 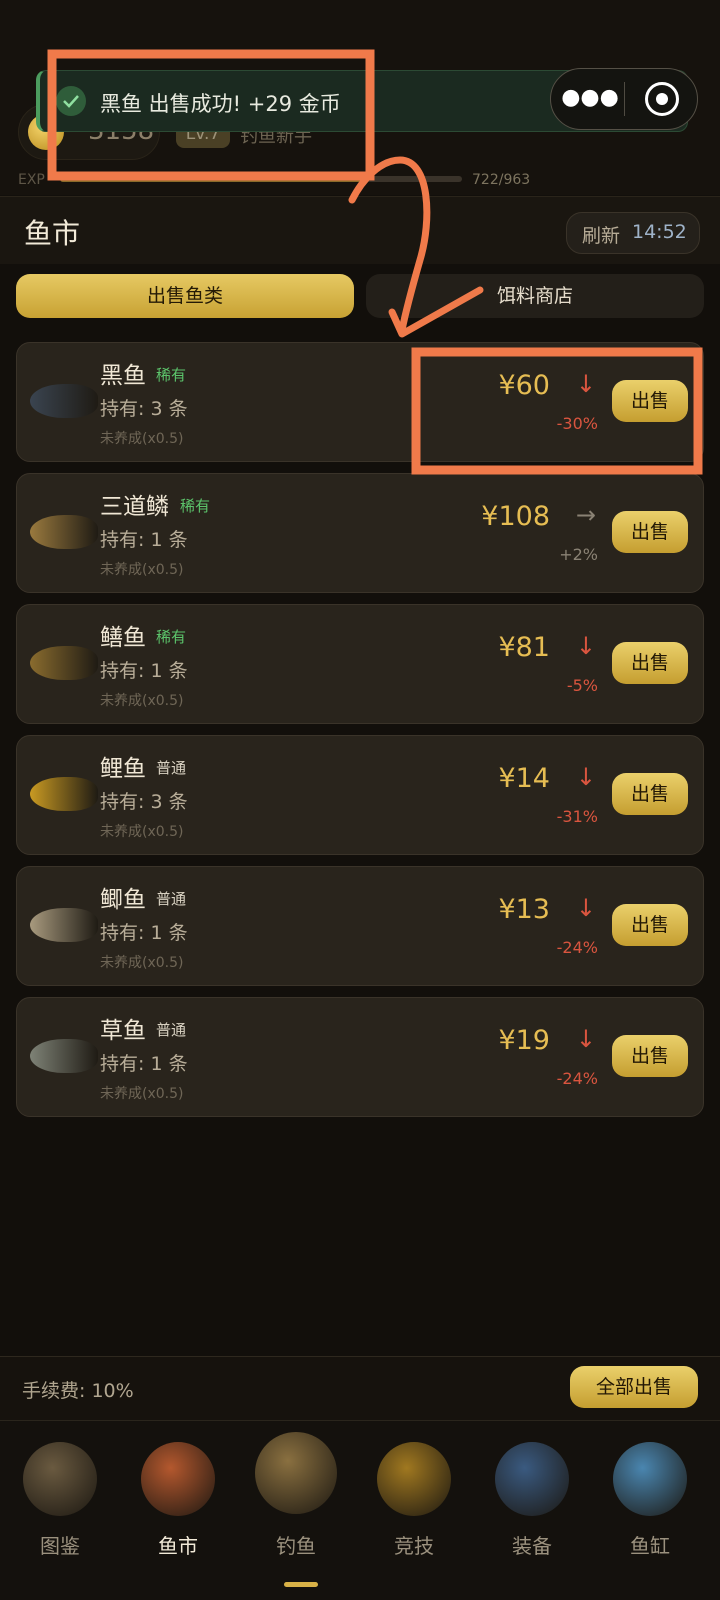 I want to click on exp-bar-fill, so click(x=211, y=179).